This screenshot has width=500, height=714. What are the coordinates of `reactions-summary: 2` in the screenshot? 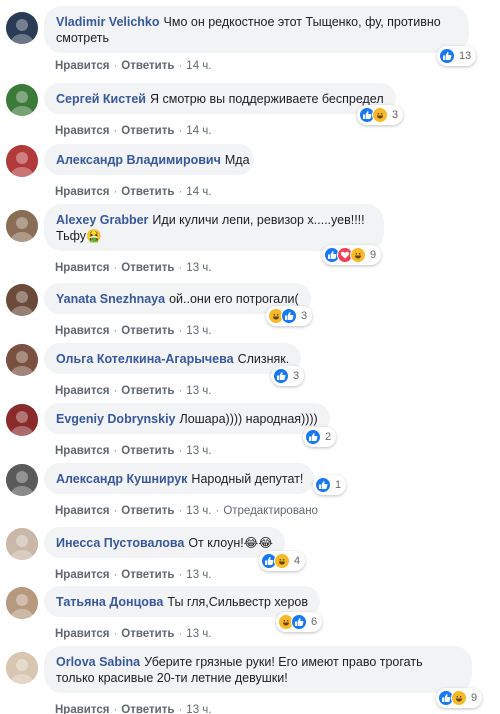 It's located at (320, 437).